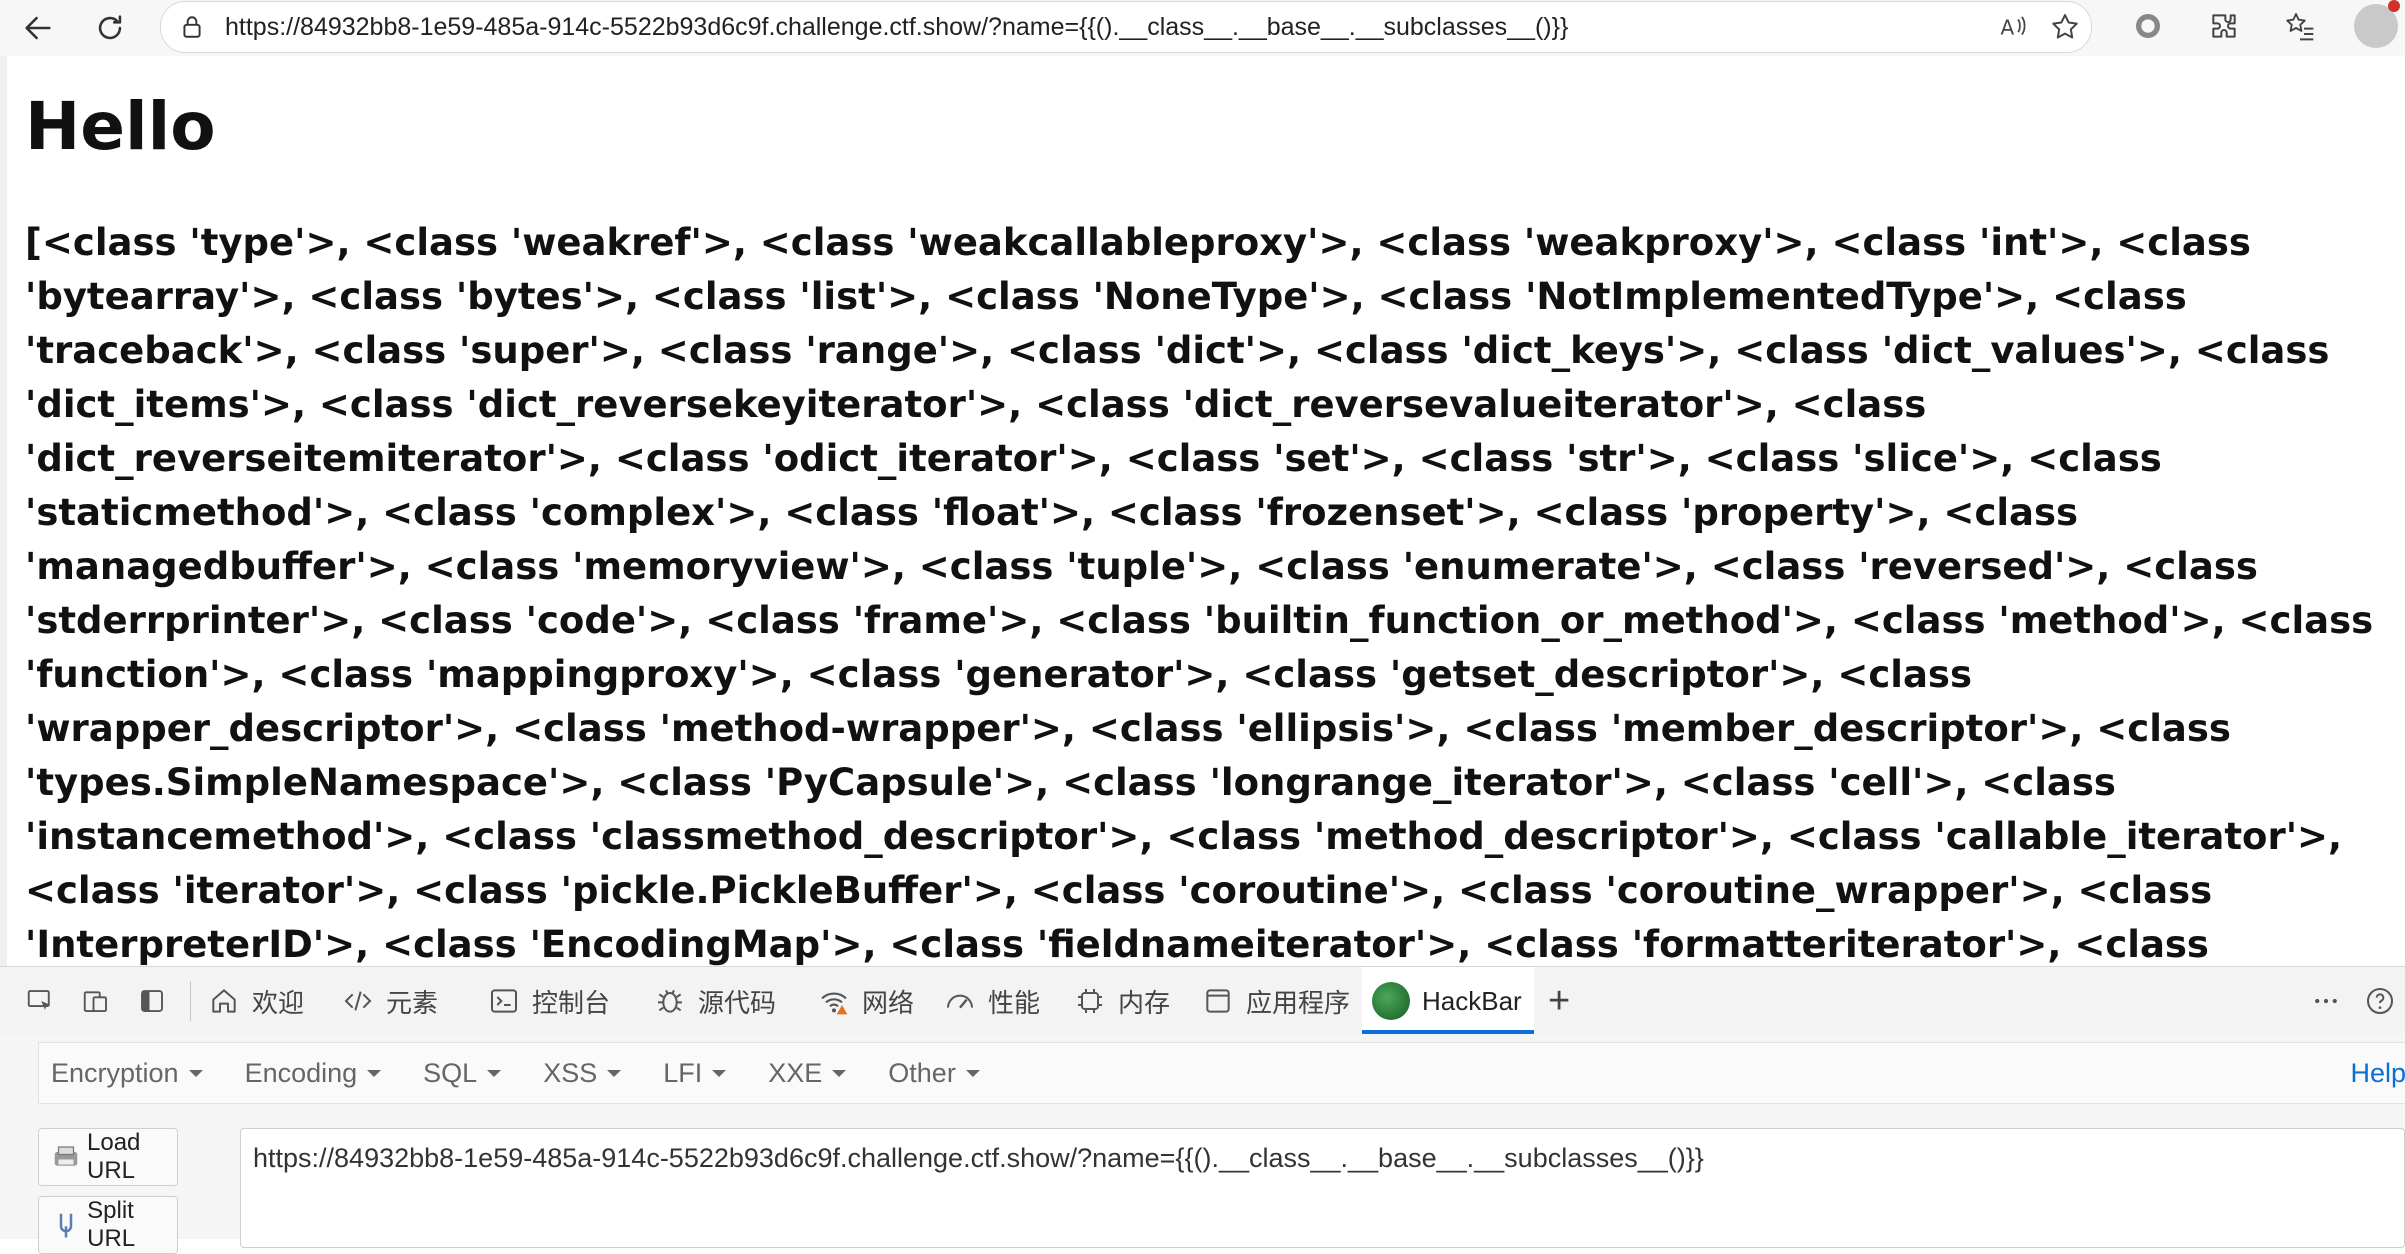  Describe the element at coordinates (266, 1001) in the screenshot. I see `tab-welcome: 欢迎` at that location.